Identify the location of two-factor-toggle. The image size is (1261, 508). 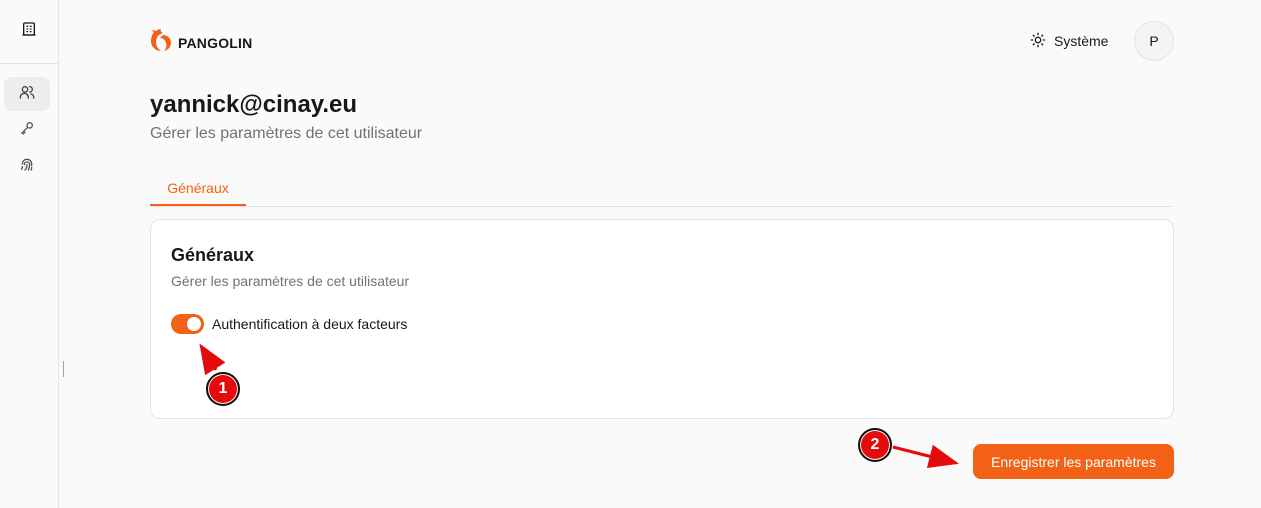
(187, 324).